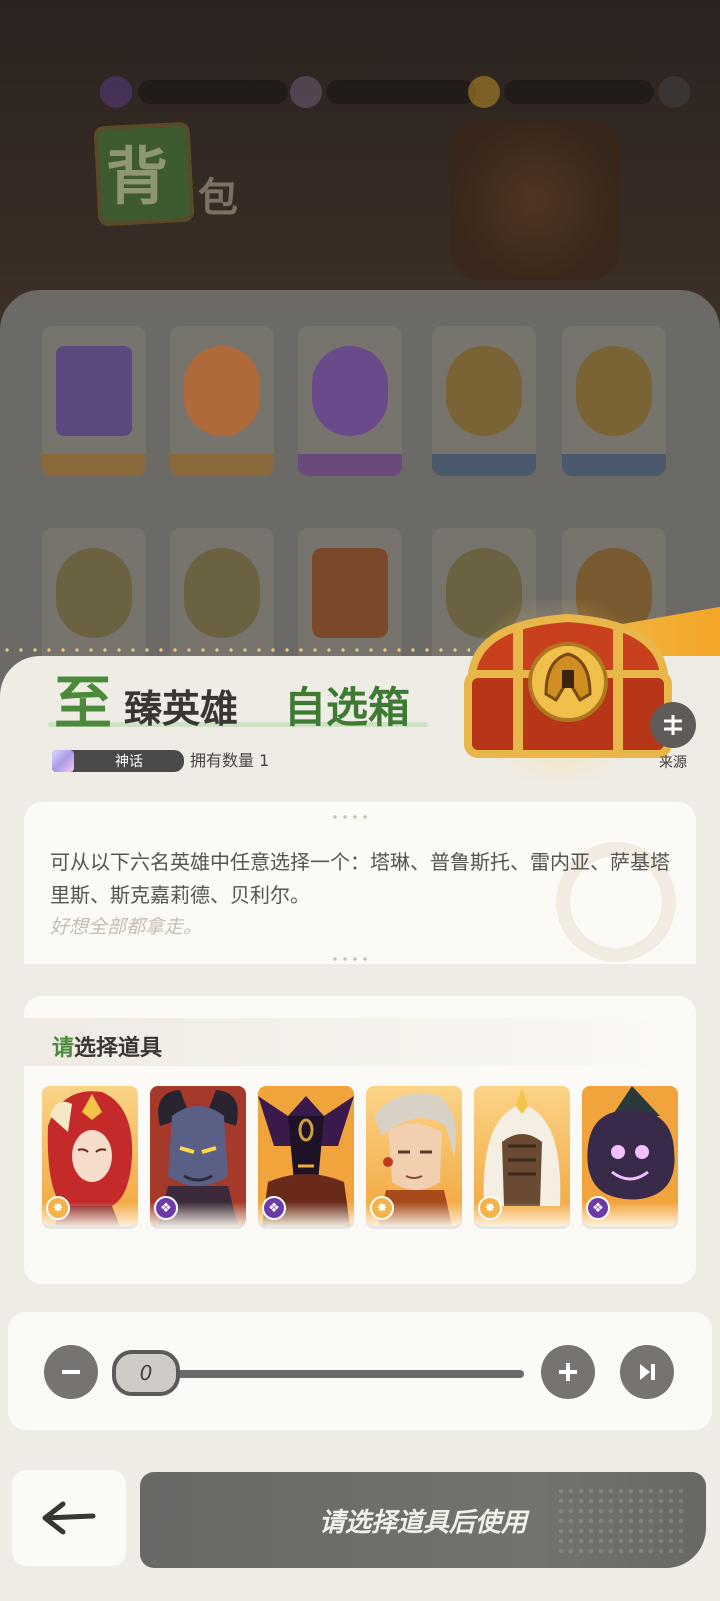 This screenshot has height=1601, width=720. I want to click on quantity-slider-knob: 0, so click(146, 1373).